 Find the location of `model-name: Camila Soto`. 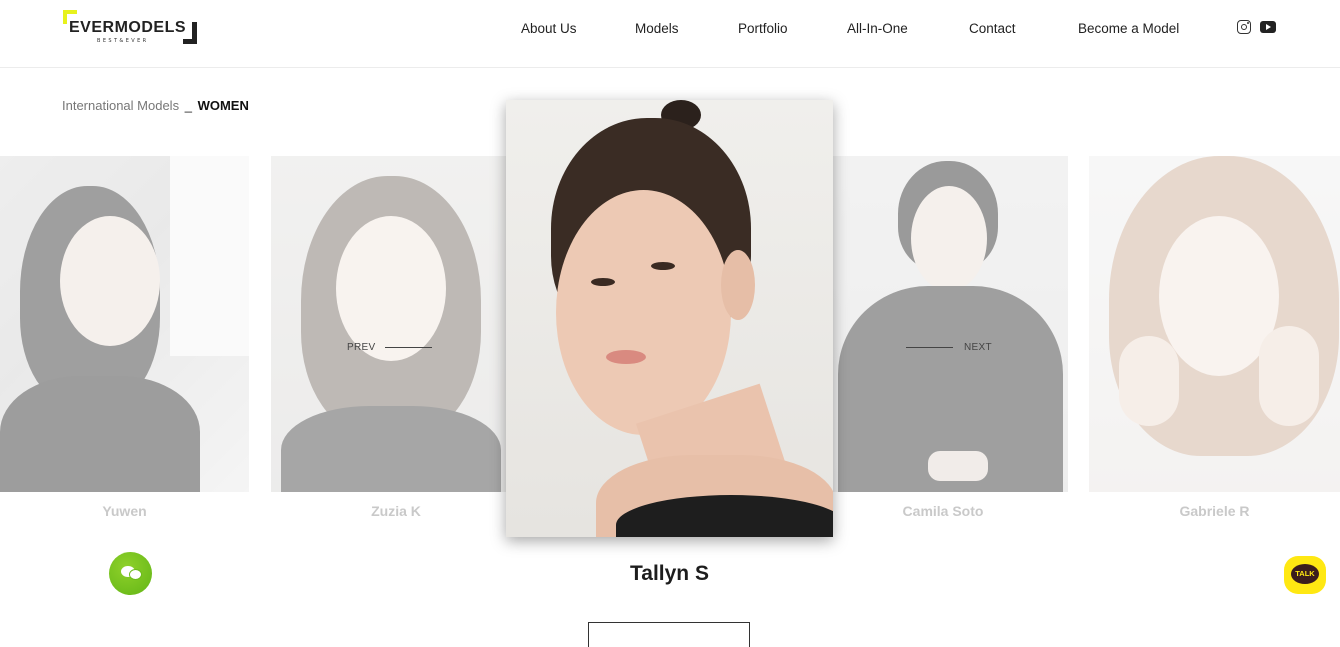

model-name: Camila Soto is located at coordinates (943, 511).